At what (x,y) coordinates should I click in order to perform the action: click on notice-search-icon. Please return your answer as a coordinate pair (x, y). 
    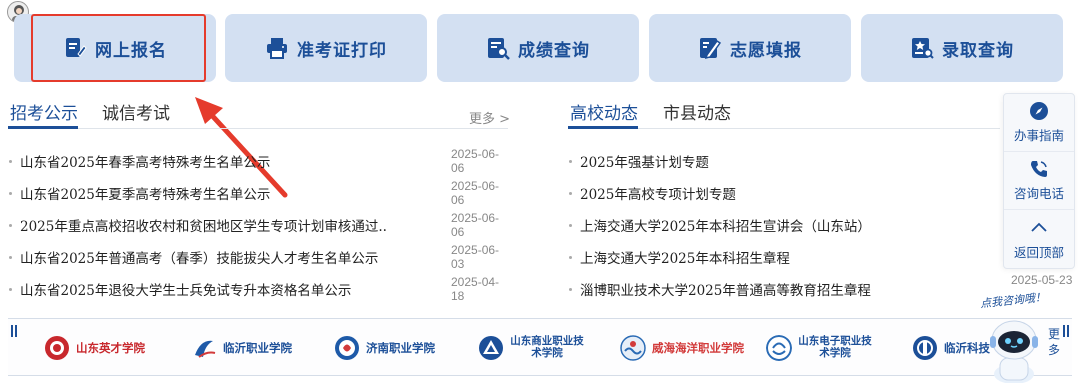
    Looking at the image, I should click on (923, 48).